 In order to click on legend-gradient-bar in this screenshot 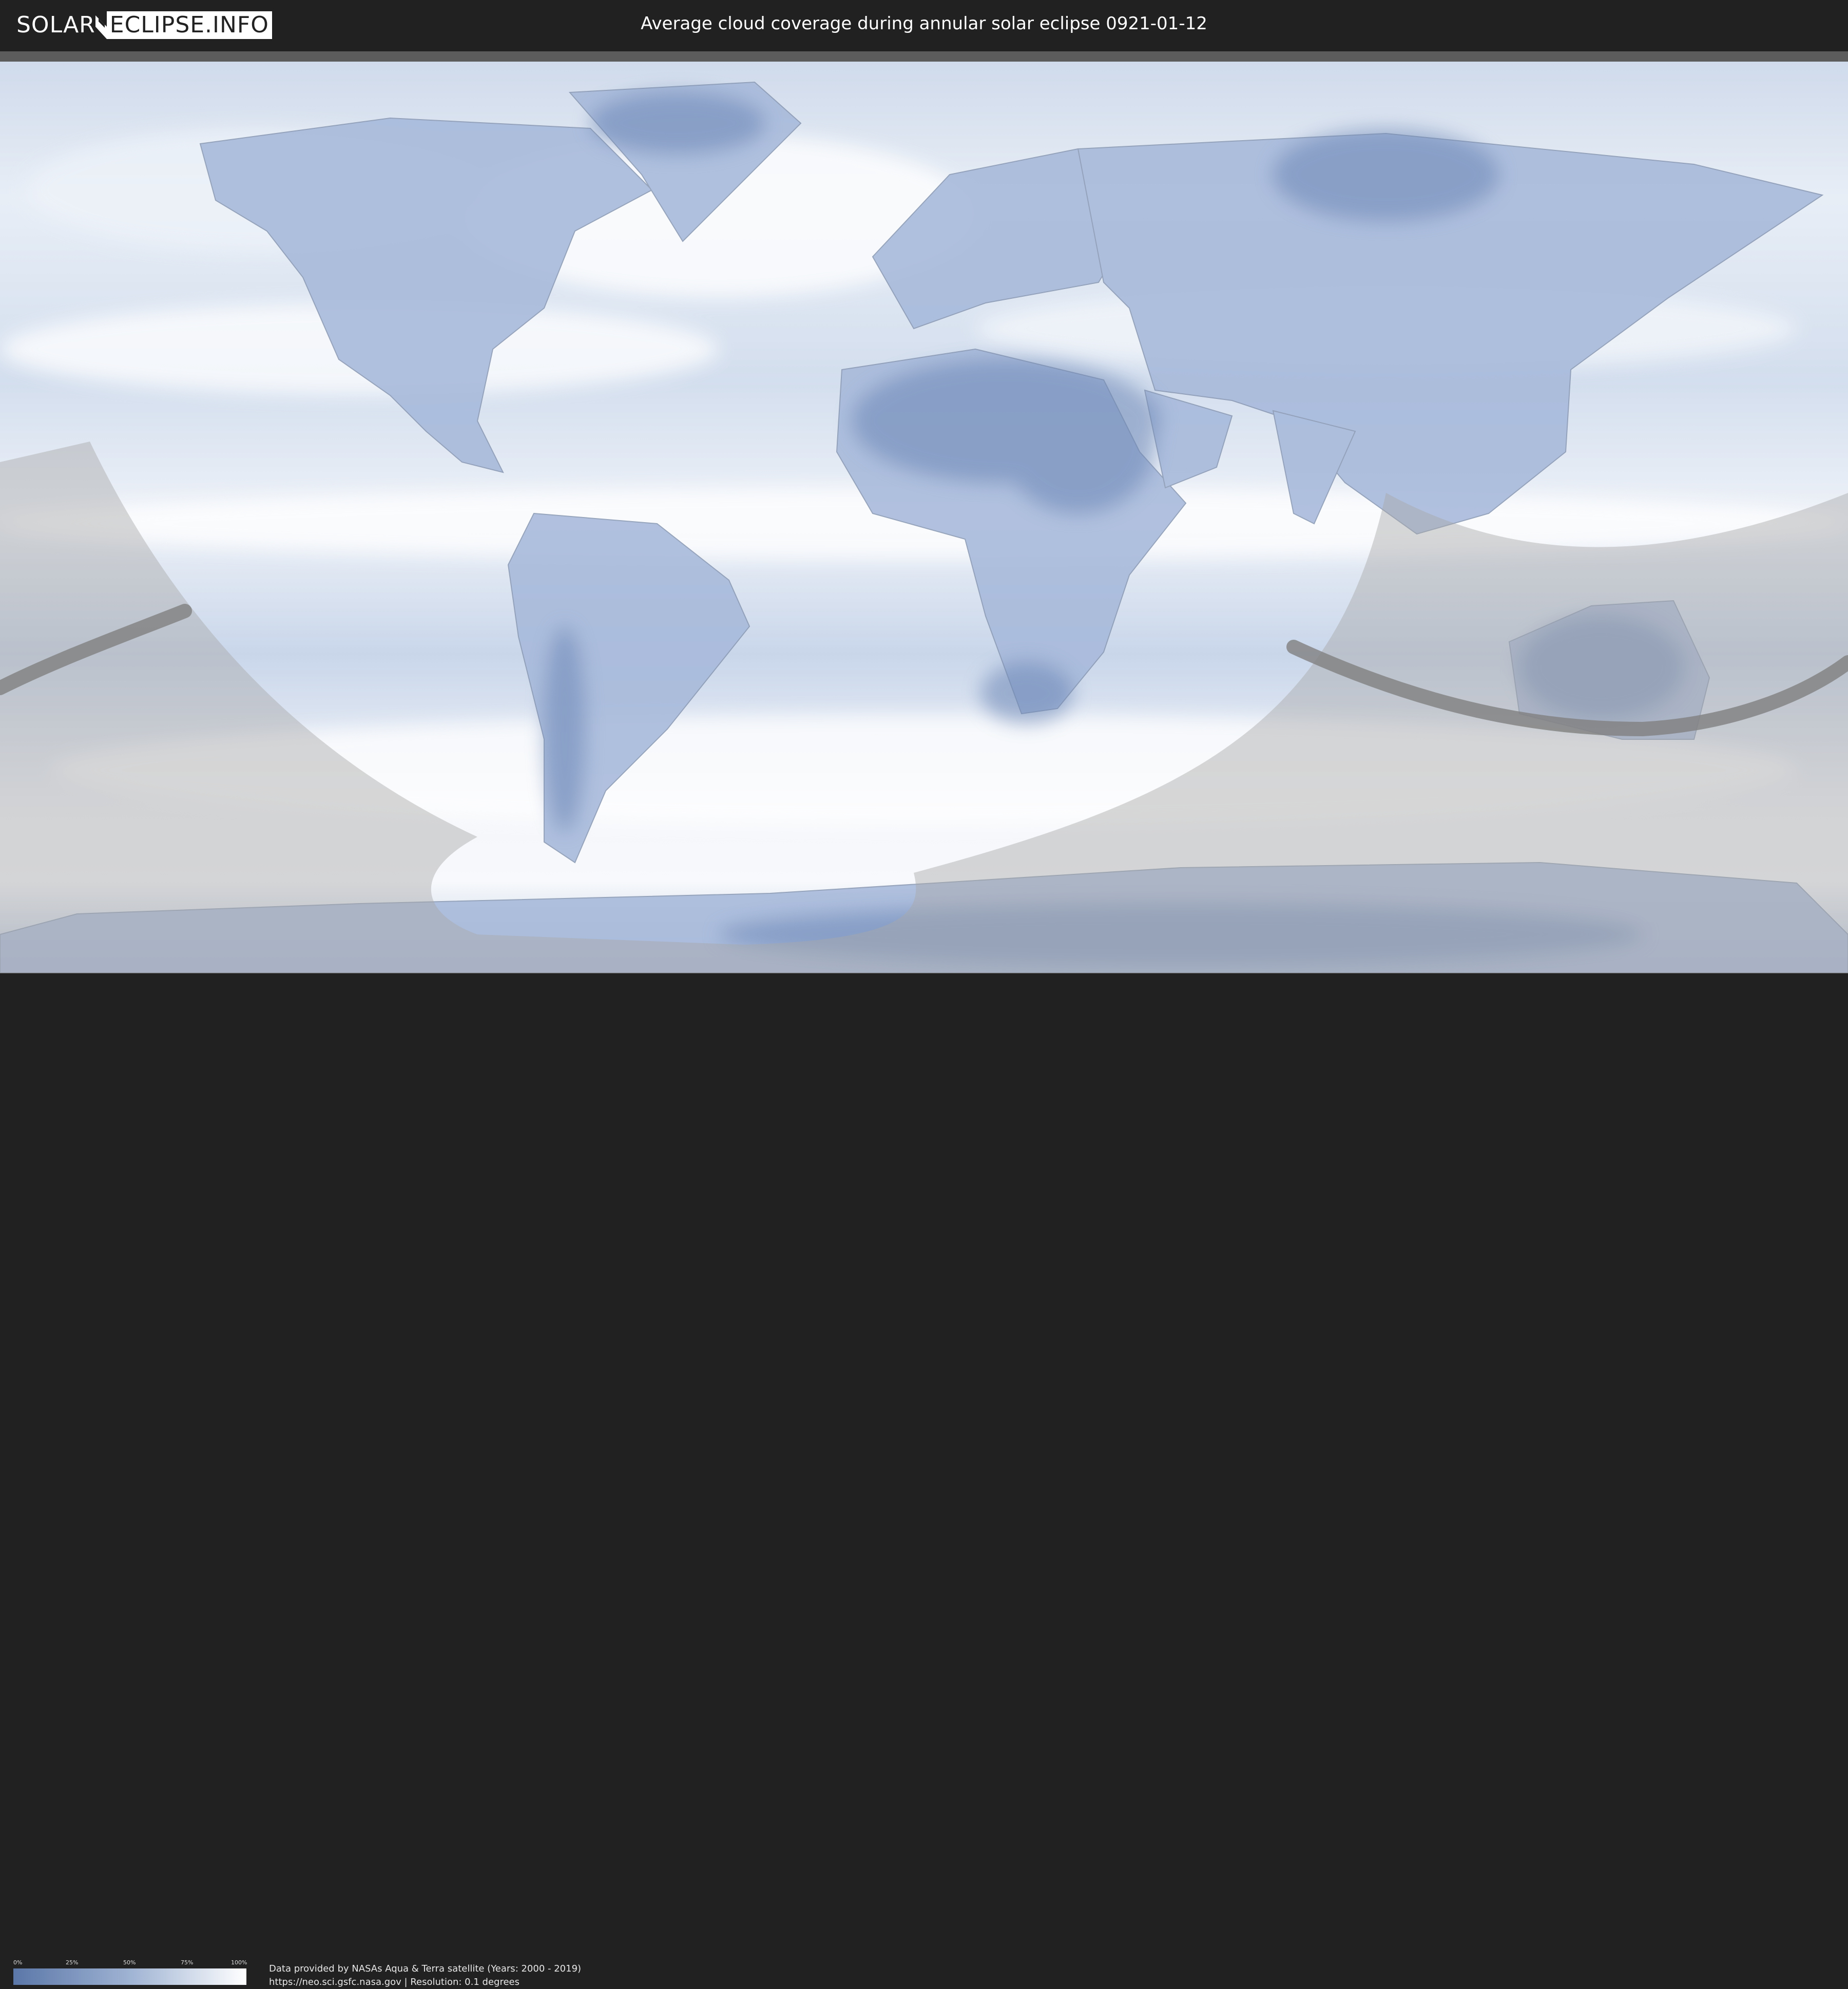, I will do `click(129, 1976)`.